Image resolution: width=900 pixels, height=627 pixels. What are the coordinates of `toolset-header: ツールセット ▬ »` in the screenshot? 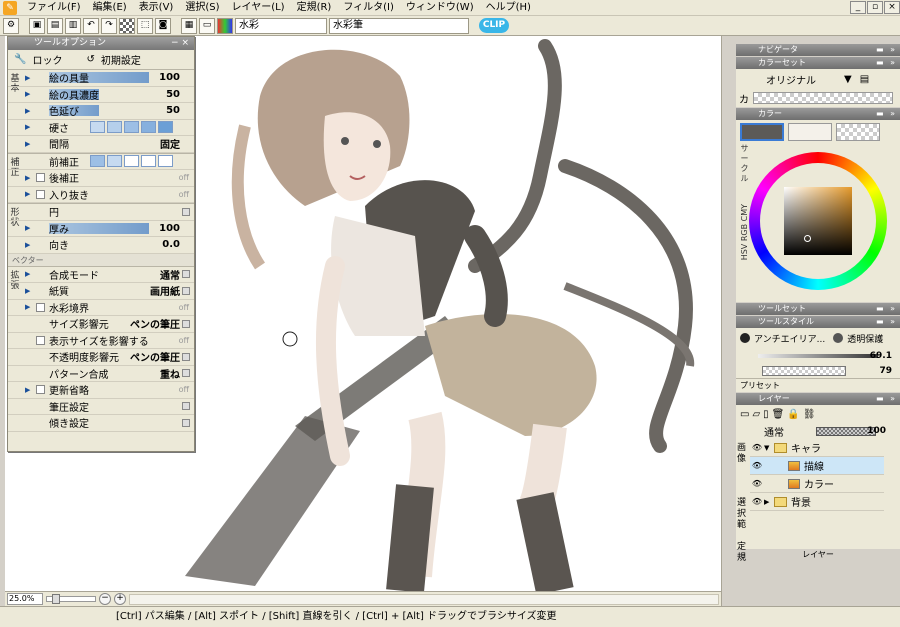 It's located at (818, 309).